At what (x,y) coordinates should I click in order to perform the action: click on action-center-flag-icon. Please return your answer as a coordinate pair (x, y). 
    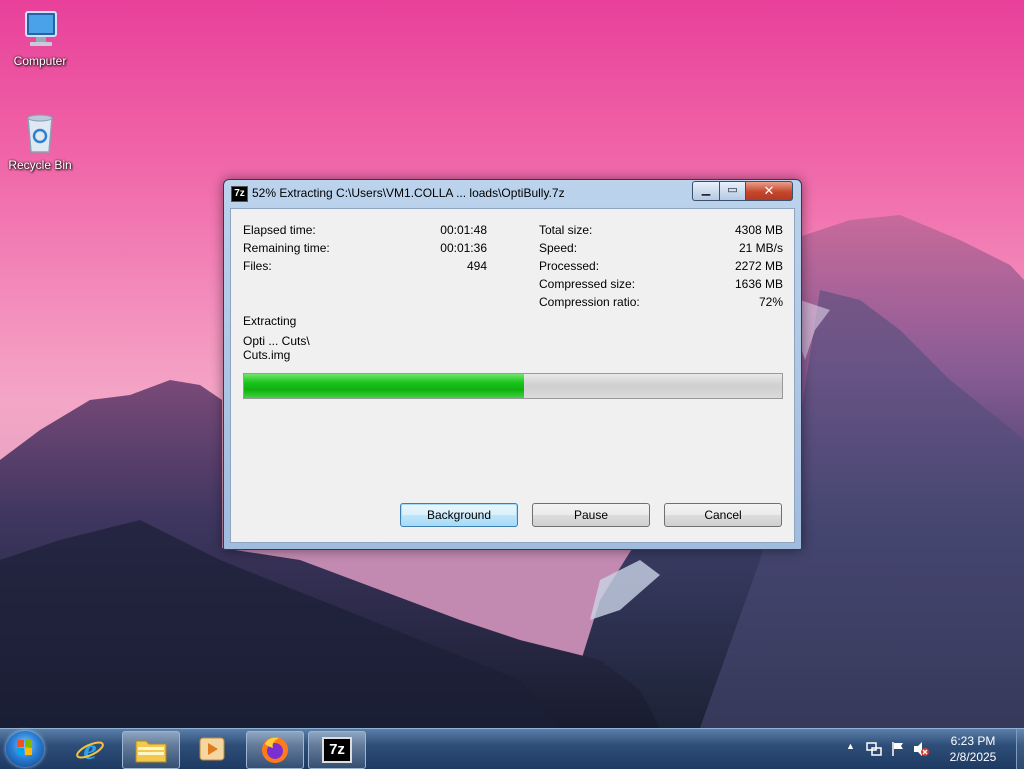
    Looking at the image, I should click on (898, 749).